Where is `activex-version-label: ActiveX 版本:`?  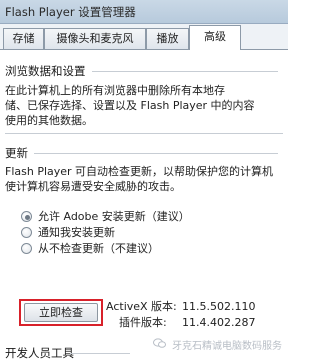
activex-version-label: ActiveX 版本: is located at coordinates (141, 306).